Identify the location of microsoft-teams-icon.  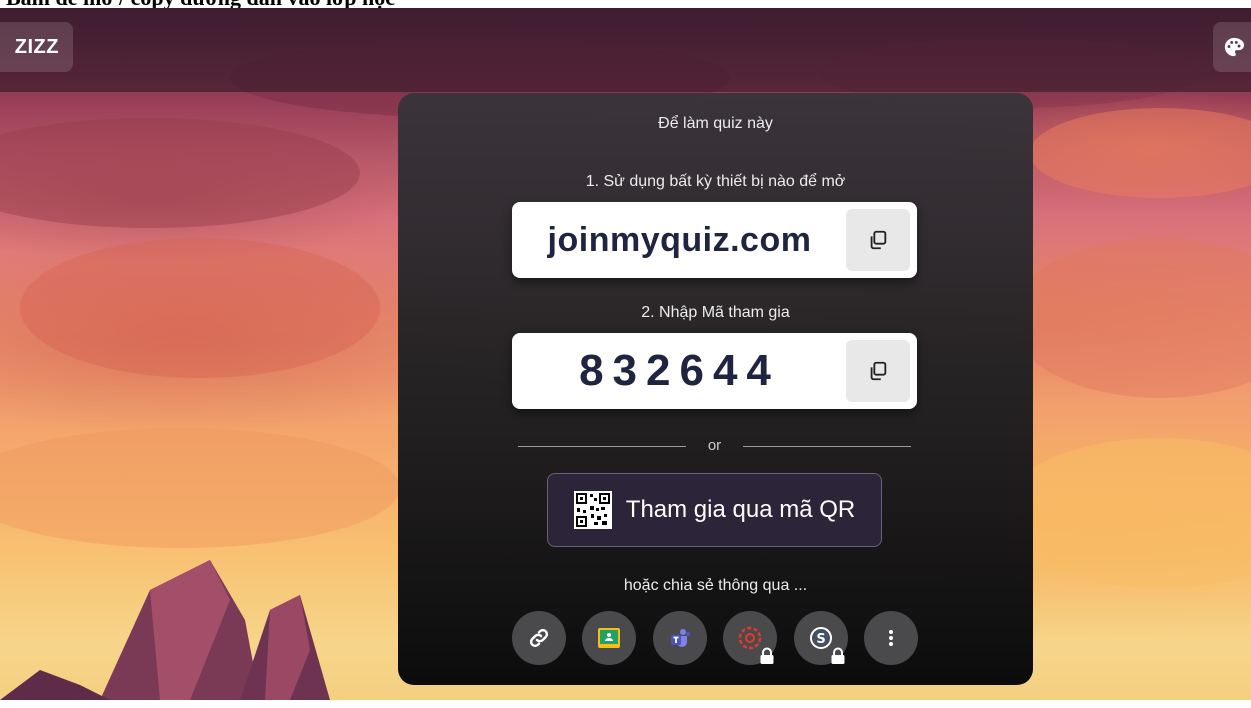
(680, 638).